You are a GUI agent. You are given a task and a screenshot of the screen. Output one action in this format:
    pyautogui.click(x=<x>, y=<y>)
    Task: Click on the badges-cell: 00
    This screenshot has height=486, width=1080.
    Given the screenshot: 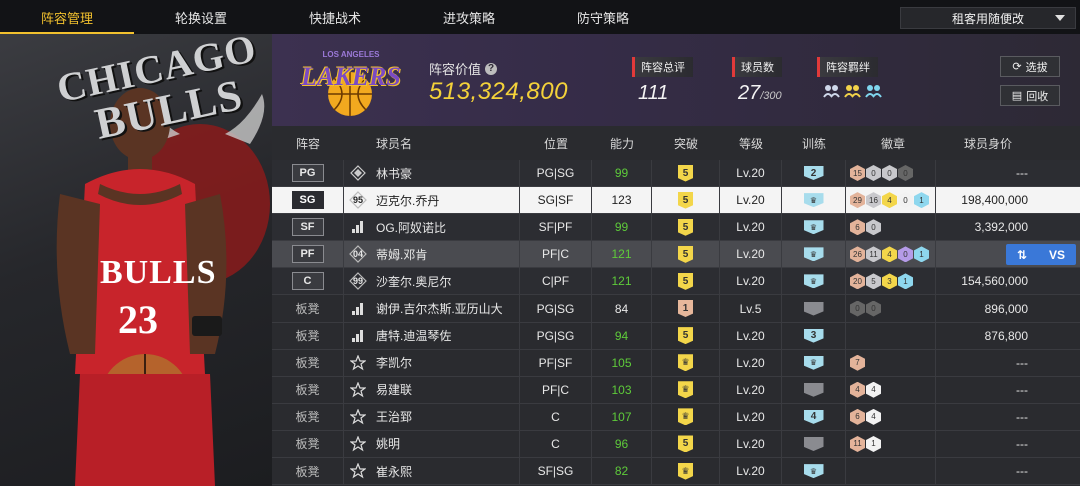 What is the action you would take?
    pyautogui.click(x=891, y=308)
    